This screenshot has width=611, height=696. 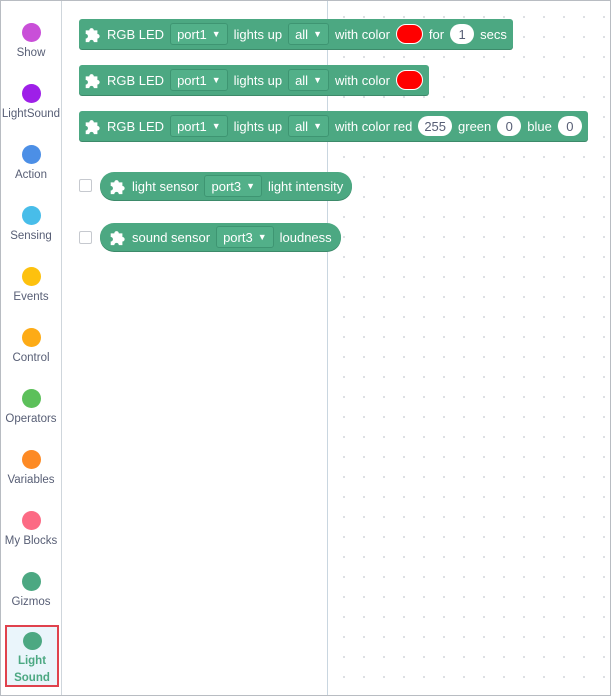 I want to click on rgb-led-color-block: RGB LED port1 ▼ lights up all ▼ with color, so click(x=254, y=80).